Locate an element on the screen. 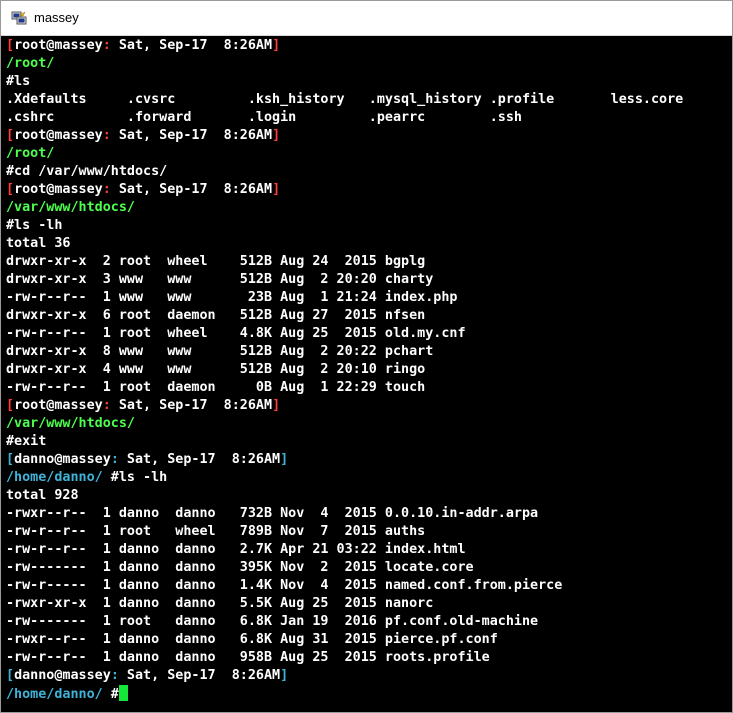  command-text: # is located at coordinates (110, 694).